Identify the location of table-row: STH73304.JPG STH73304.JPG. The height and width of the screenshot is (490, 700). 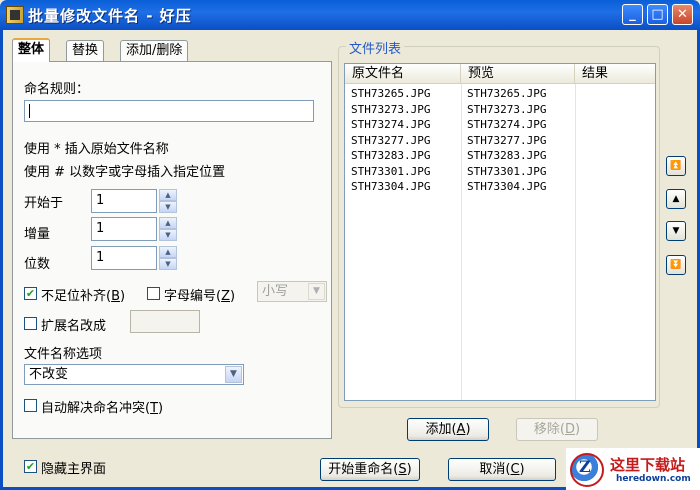
(500, 186).